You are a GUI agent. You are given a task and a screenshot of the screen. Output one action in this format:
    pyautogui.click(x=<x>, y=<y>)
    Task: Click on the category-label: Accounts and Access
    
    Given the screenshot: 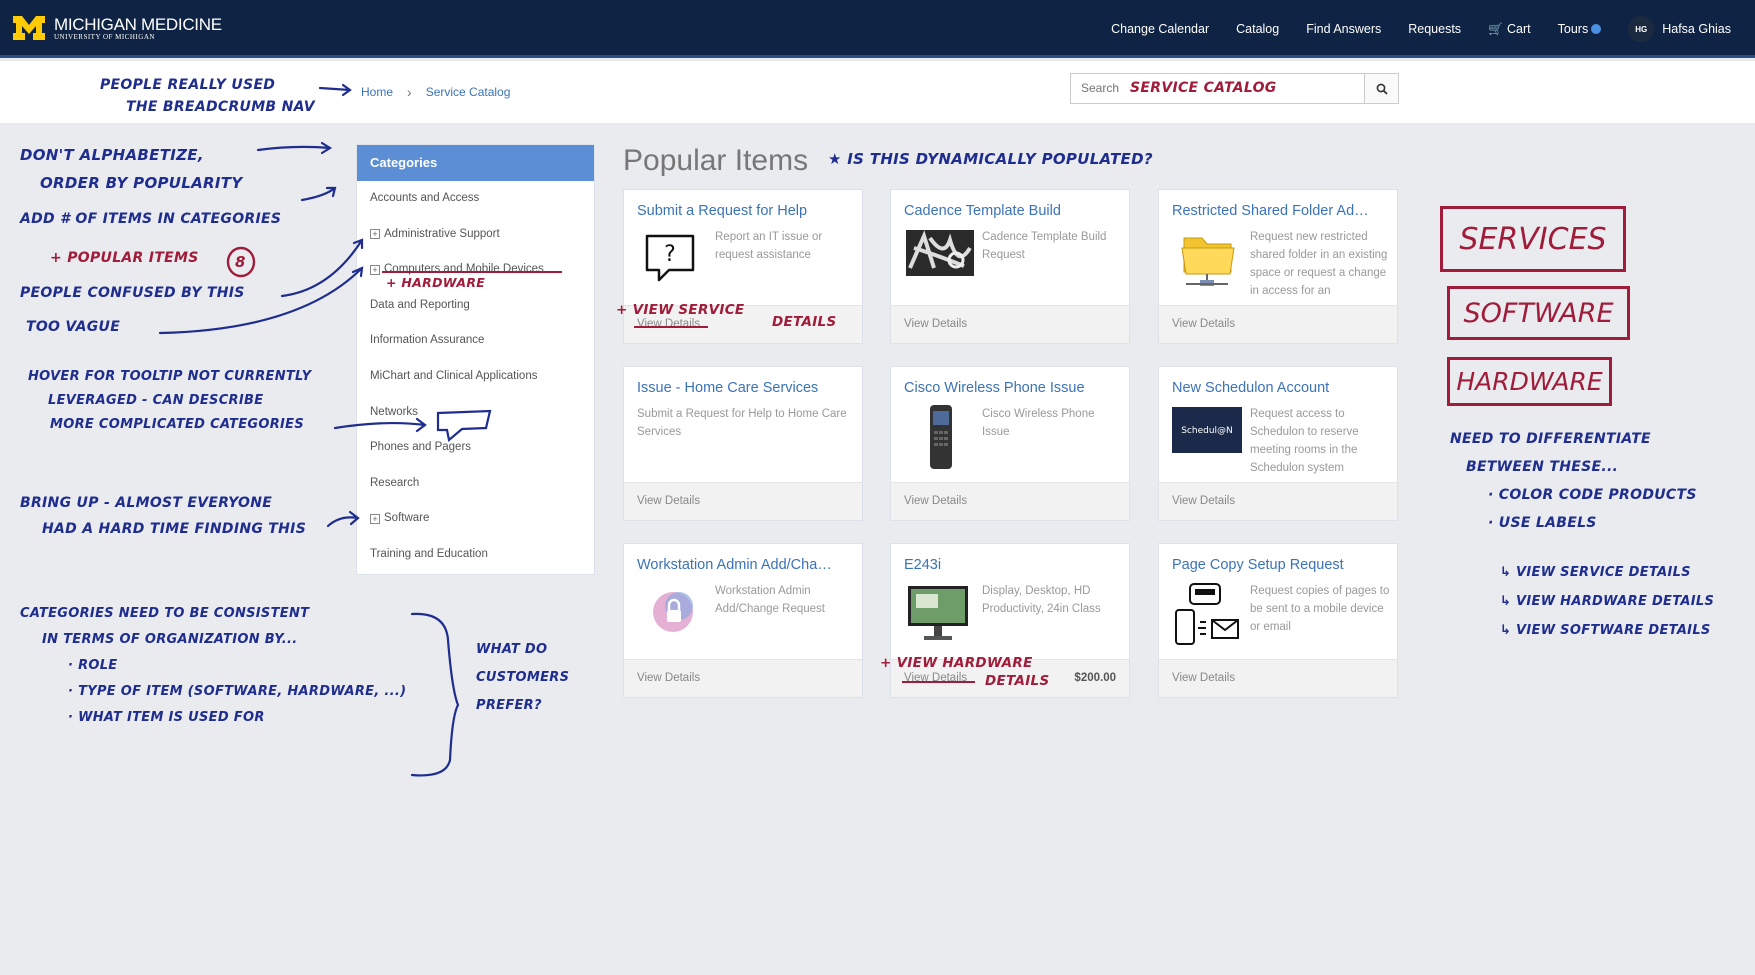 What is the action you would take?
    pyautogui.click(x=425, y=198)
    